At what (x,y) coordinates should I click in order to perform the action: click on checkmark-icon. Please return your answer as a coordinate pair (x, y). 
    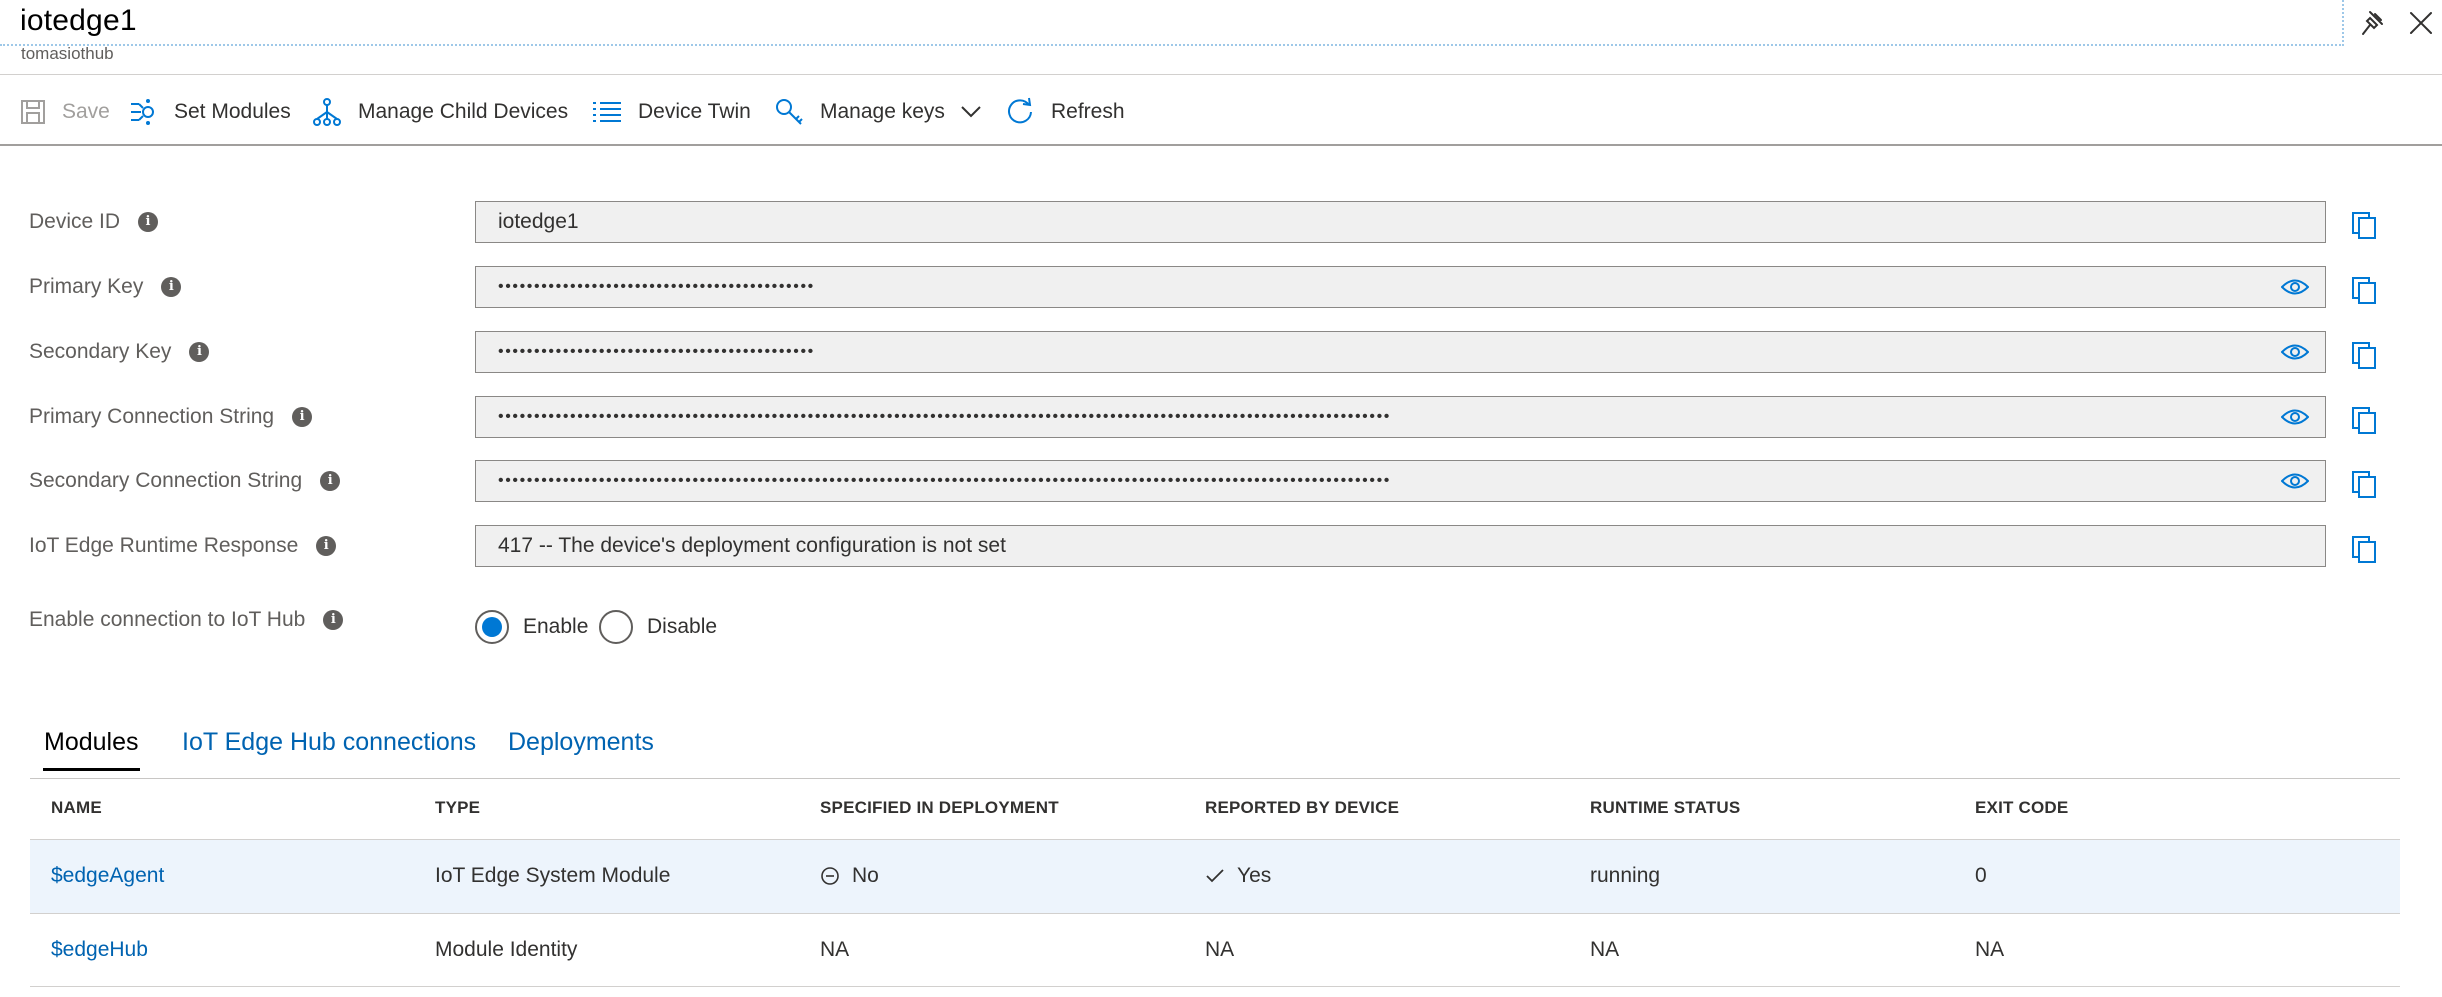
    Looking at the image, I should click on (1215, 876).